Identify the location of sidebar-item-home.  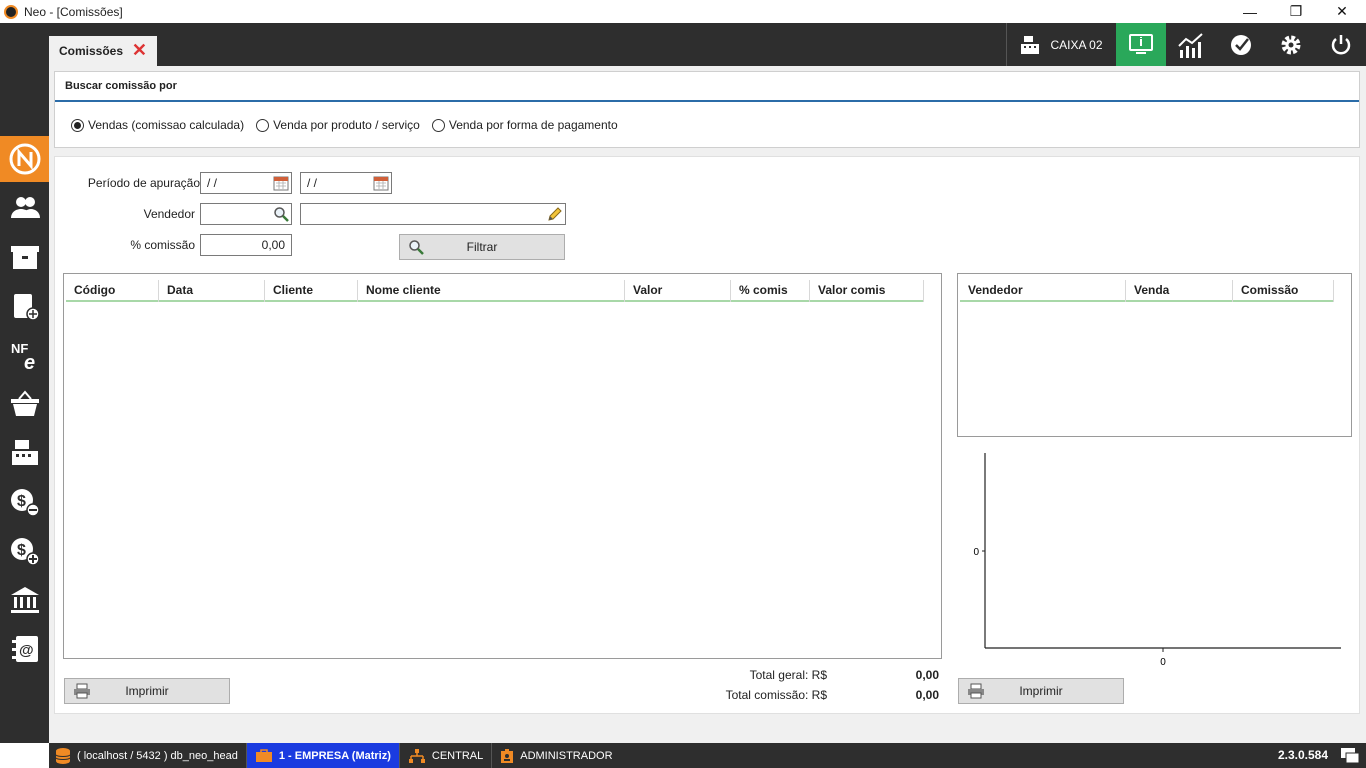
(24, 159).